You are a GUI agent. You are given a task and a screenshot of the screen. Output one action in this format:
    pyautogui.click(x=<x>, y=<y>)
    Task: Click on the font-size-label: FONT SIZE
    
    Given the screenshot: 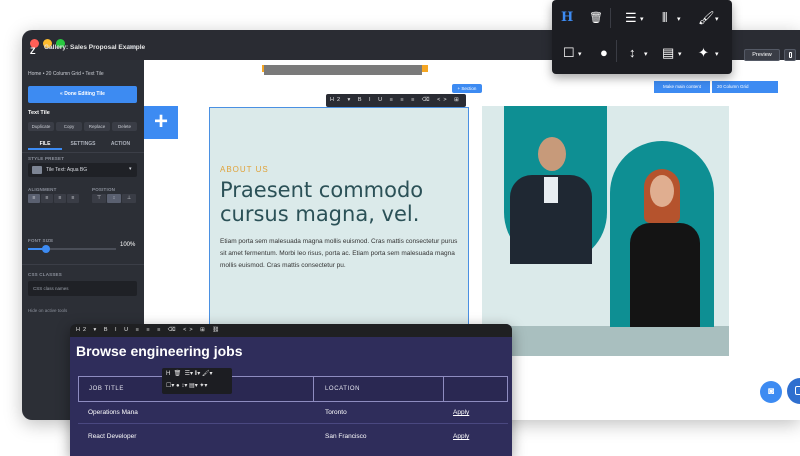 What is the action you would take?
    pyautogui.click(x=41, y=240)
    